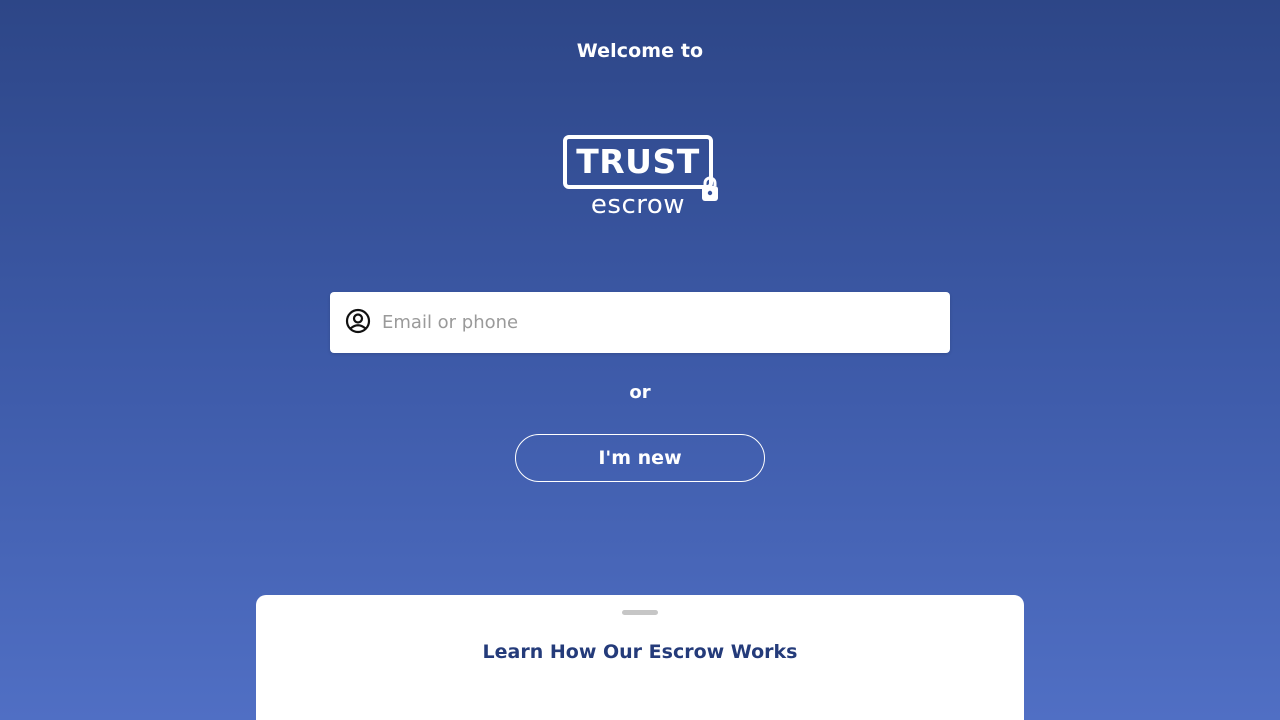 The height and width of the screenshot is (720, 1280). Describe the element at coordinates (638, 161) in the screenshot. I see `logo-brand-text: TRUST` at that location.